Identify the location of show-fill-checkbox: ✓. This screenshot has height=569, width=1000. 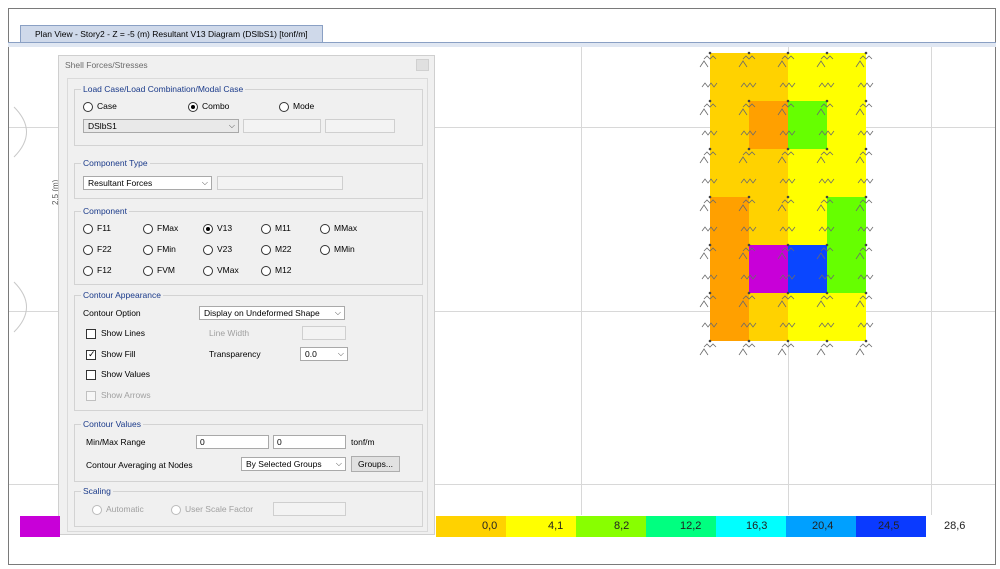
(91, 354).